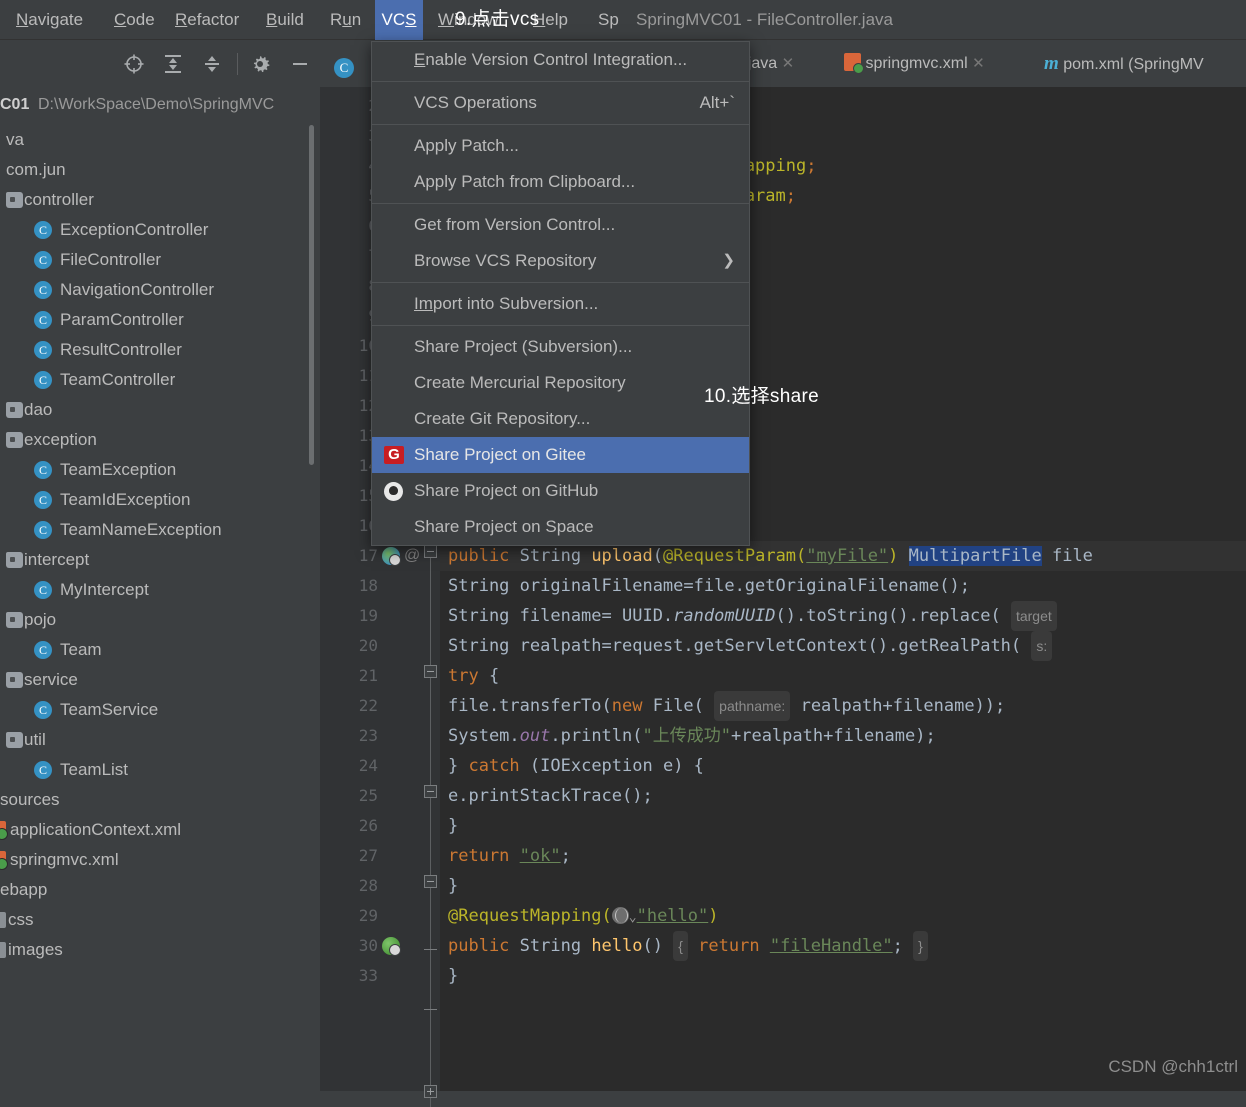 Image resolution: width=1246 pixels, height=1107 pixels. Describe the element at coordinates (300, 64) in the screenshot. I see `minimize-icon` at that location.